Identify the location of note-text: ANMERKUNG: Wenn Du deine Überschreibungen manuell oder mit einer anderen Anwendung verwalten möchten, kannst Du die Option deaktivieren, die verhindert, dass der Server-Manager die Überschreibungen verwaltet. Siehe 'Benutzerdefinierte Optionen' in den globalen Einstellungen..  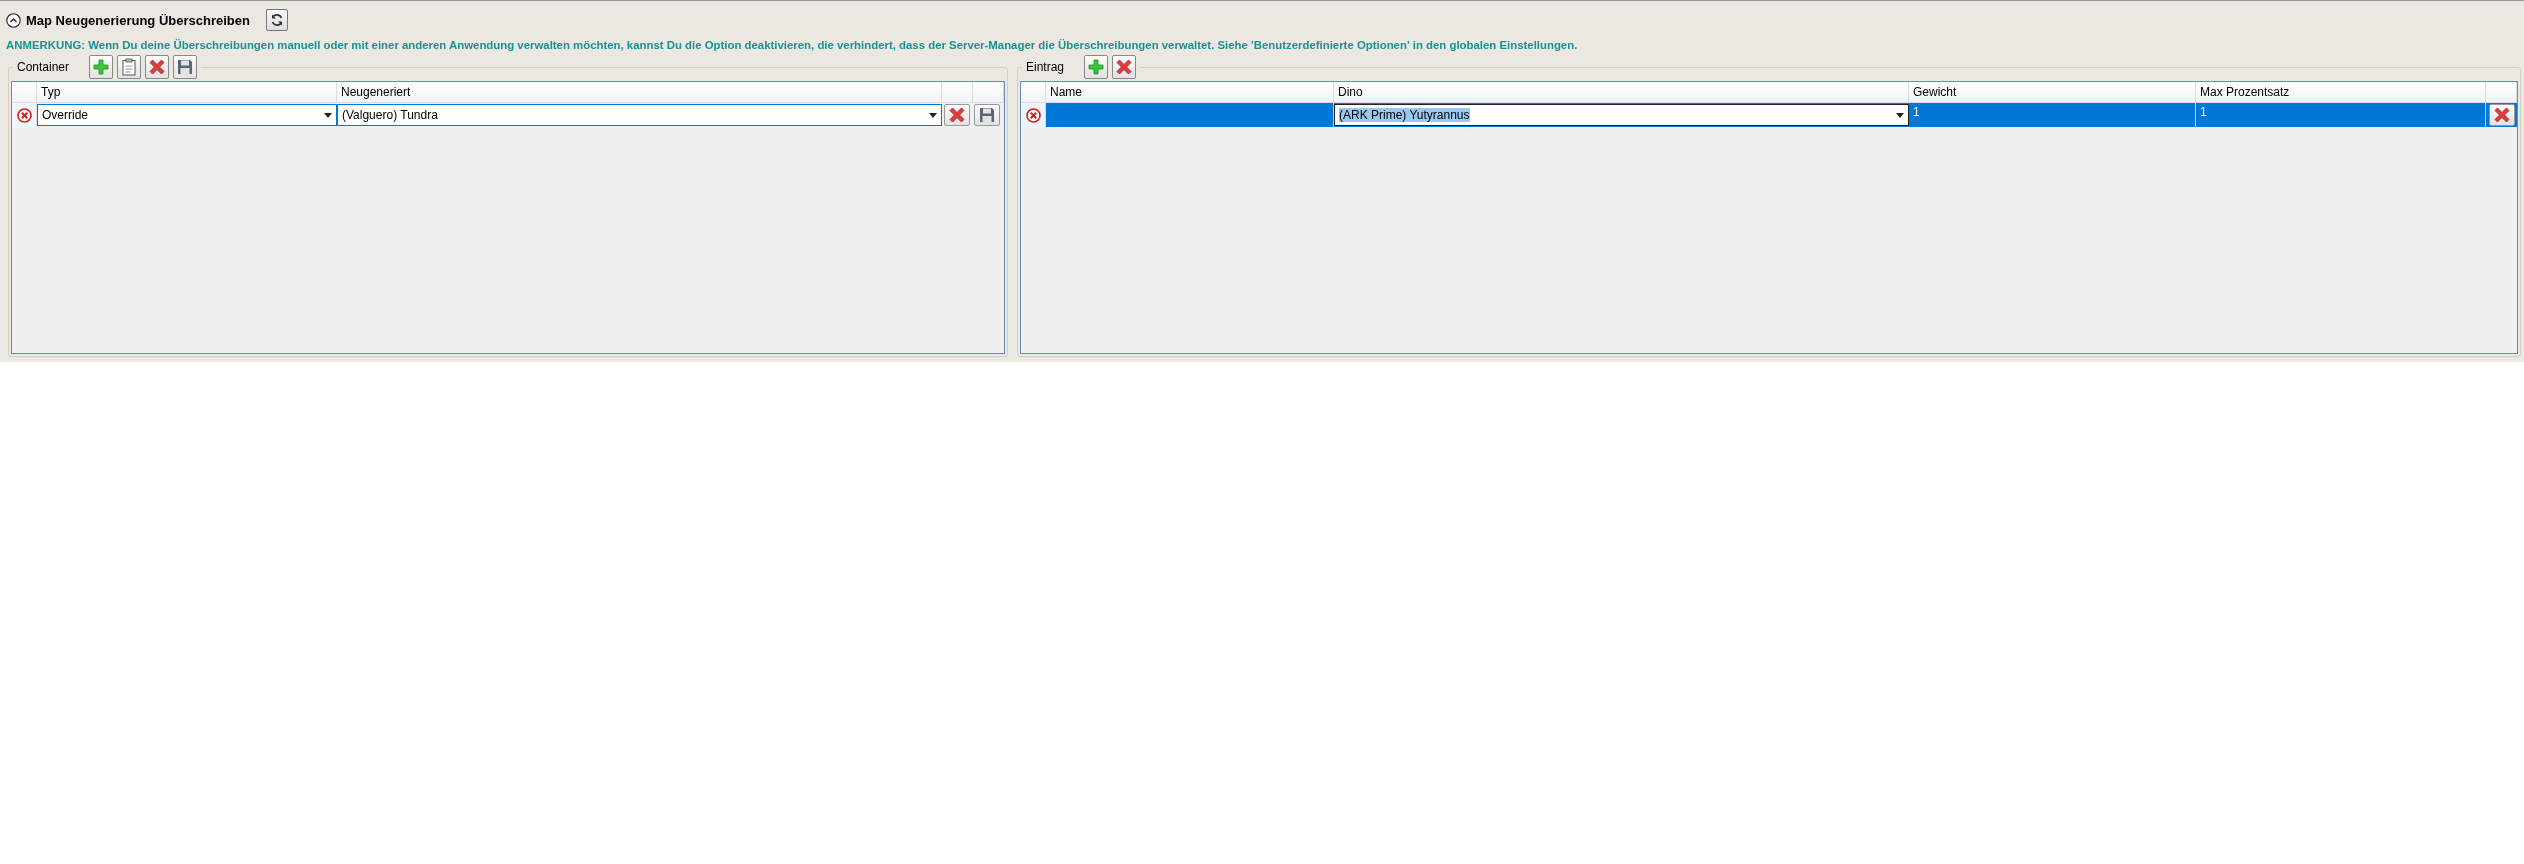
(792, 44).